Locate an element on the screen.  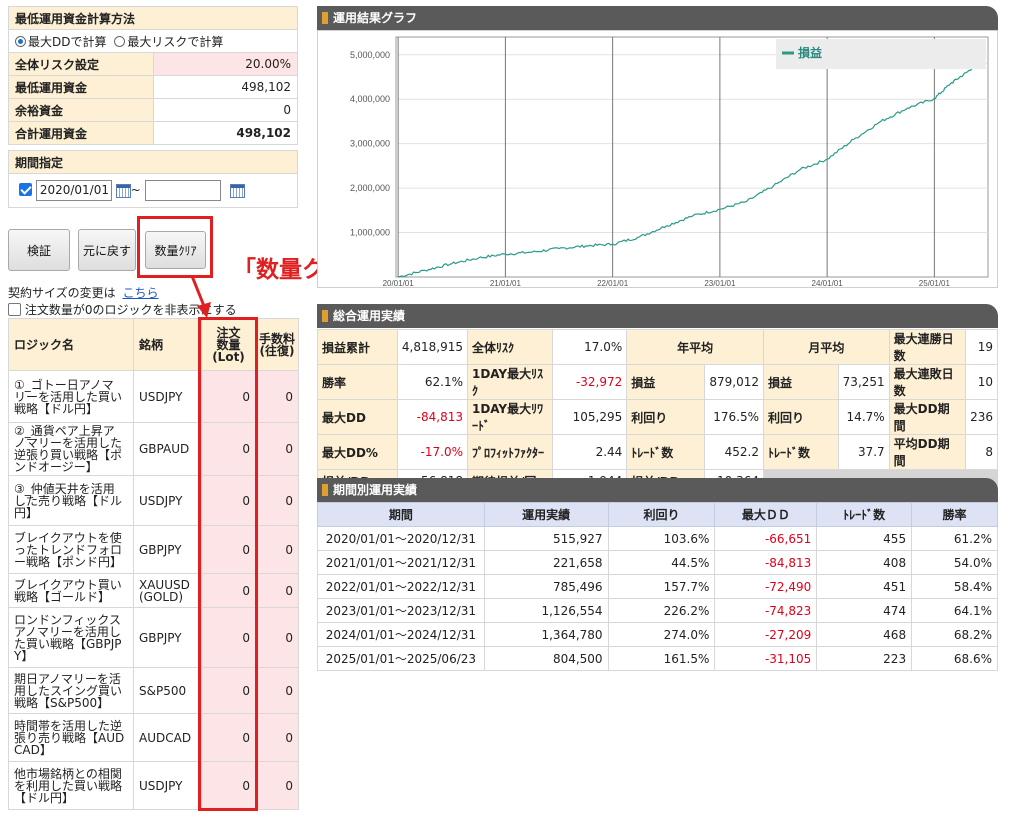
result-cell: 1,364,780 is located at coordinates (546, 634).